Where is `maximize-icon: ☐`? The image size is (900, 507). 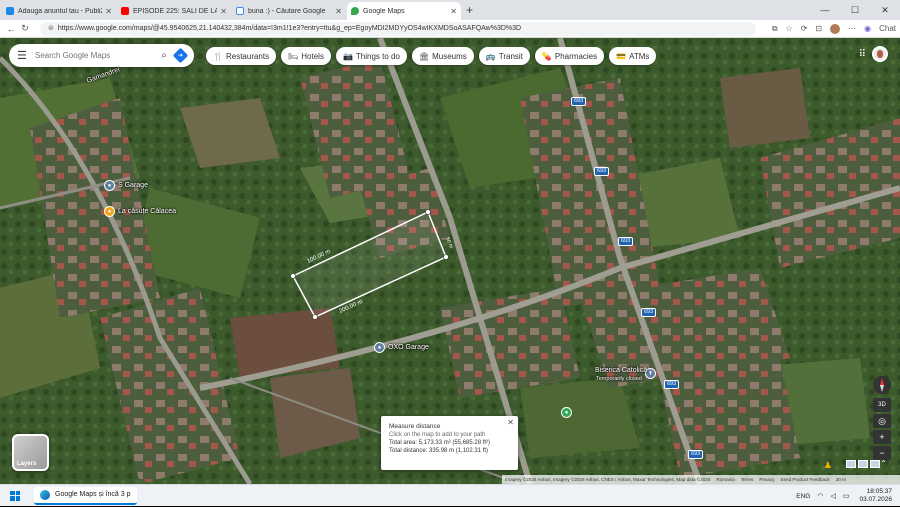
maximize-icon: ☐ is located at coordinates (855, 10).